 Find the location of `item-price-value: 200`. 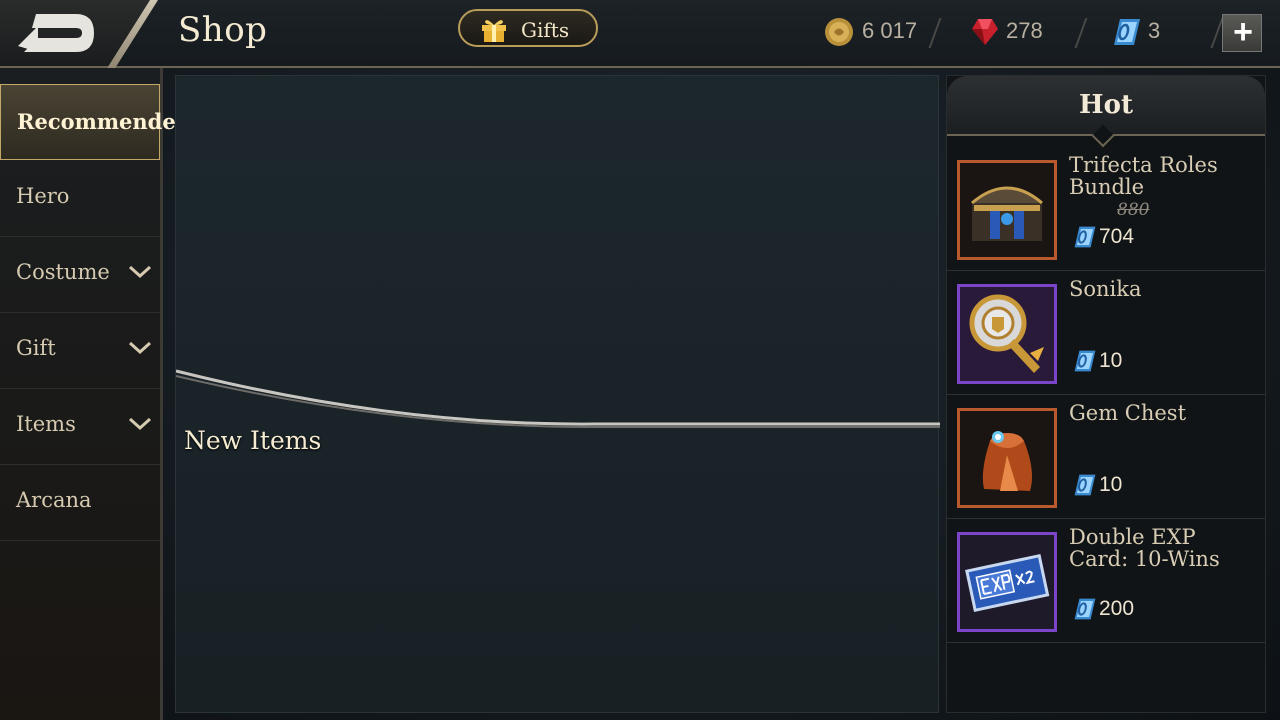

item-price-value: 200 is located at coordinates (1117, 608).